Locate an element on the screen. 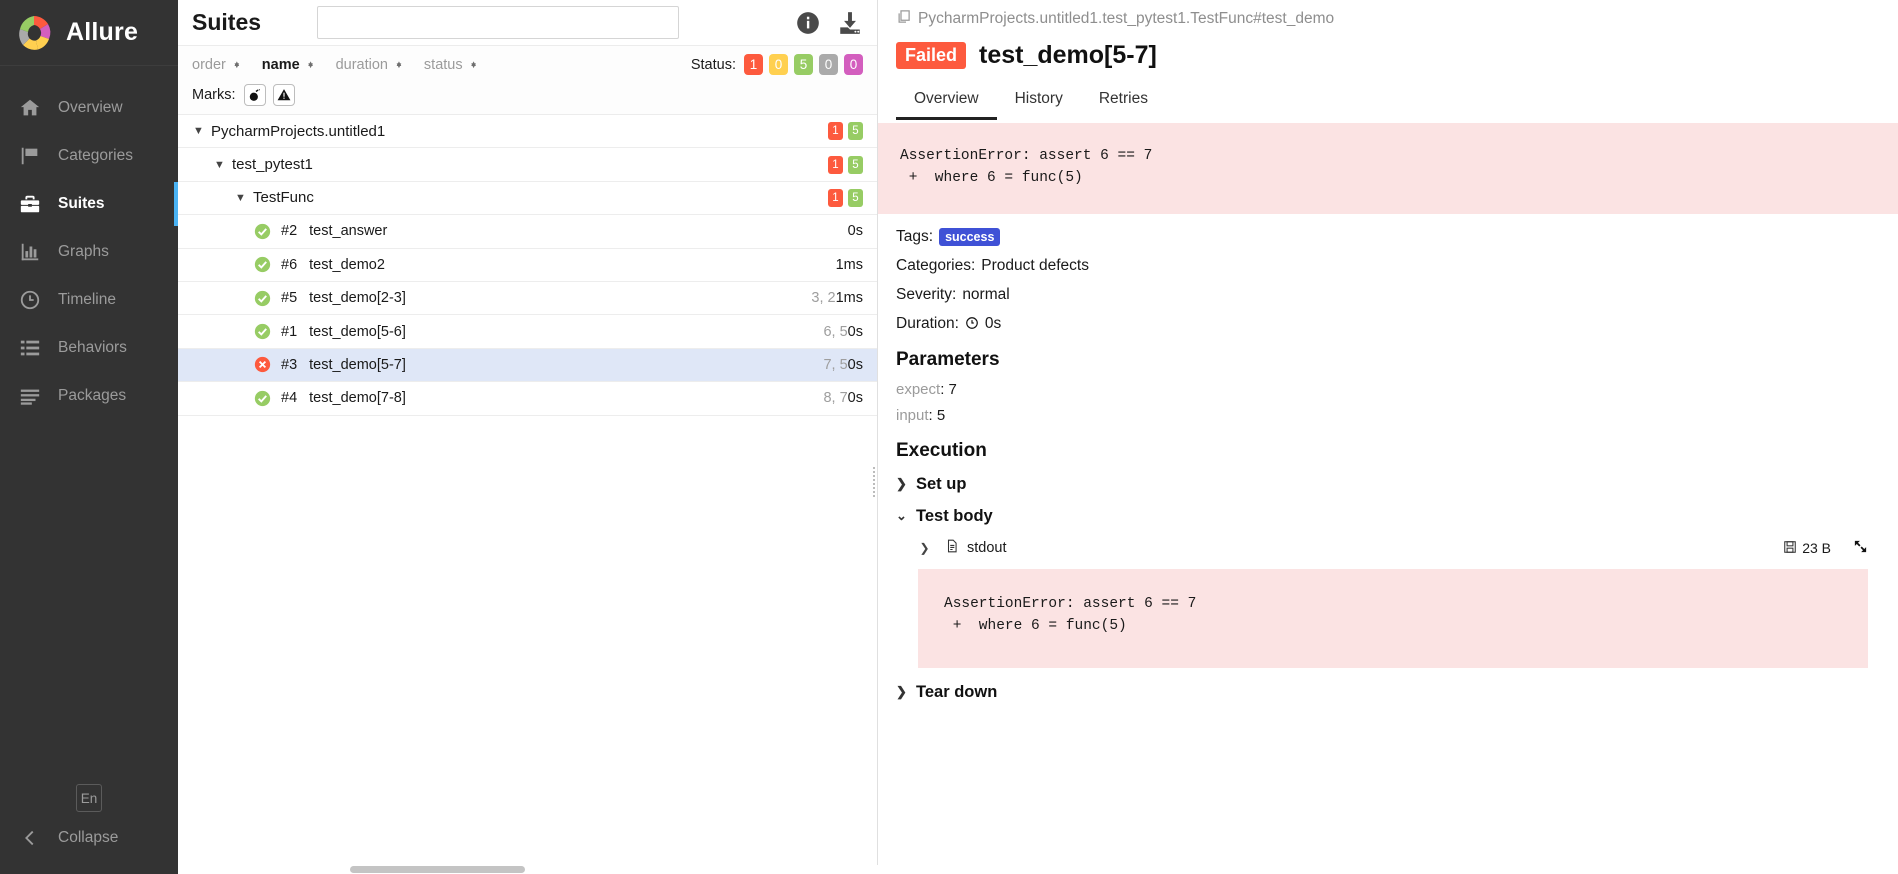 This screenshot has width=1898, height=874. search-input is located at coordinates (498, 22).